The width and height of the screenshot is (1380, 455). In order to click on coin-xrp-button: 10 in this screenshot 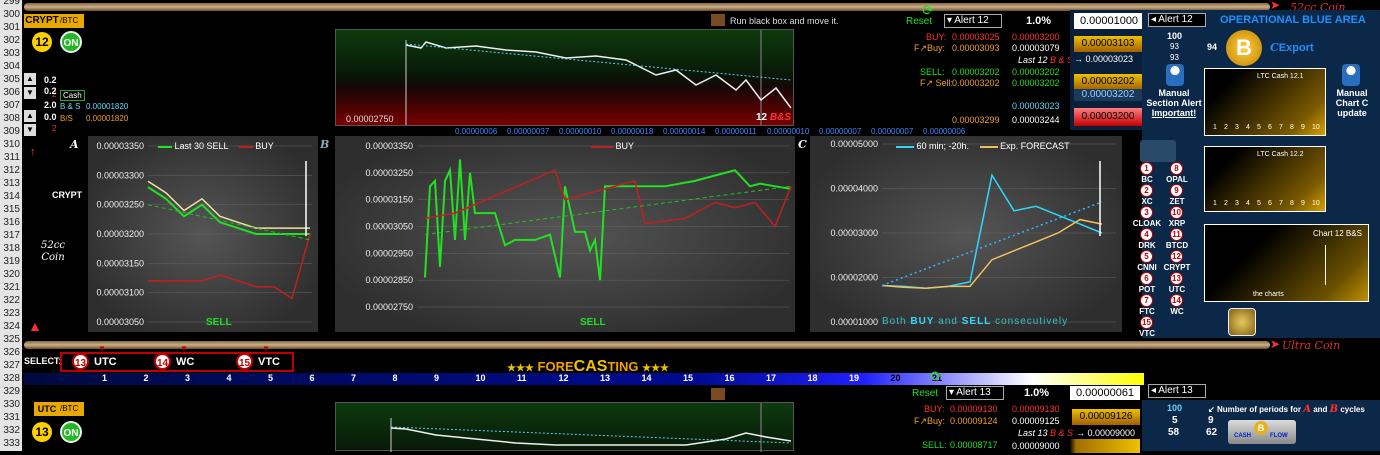, I will do `click(1176, 212)`.